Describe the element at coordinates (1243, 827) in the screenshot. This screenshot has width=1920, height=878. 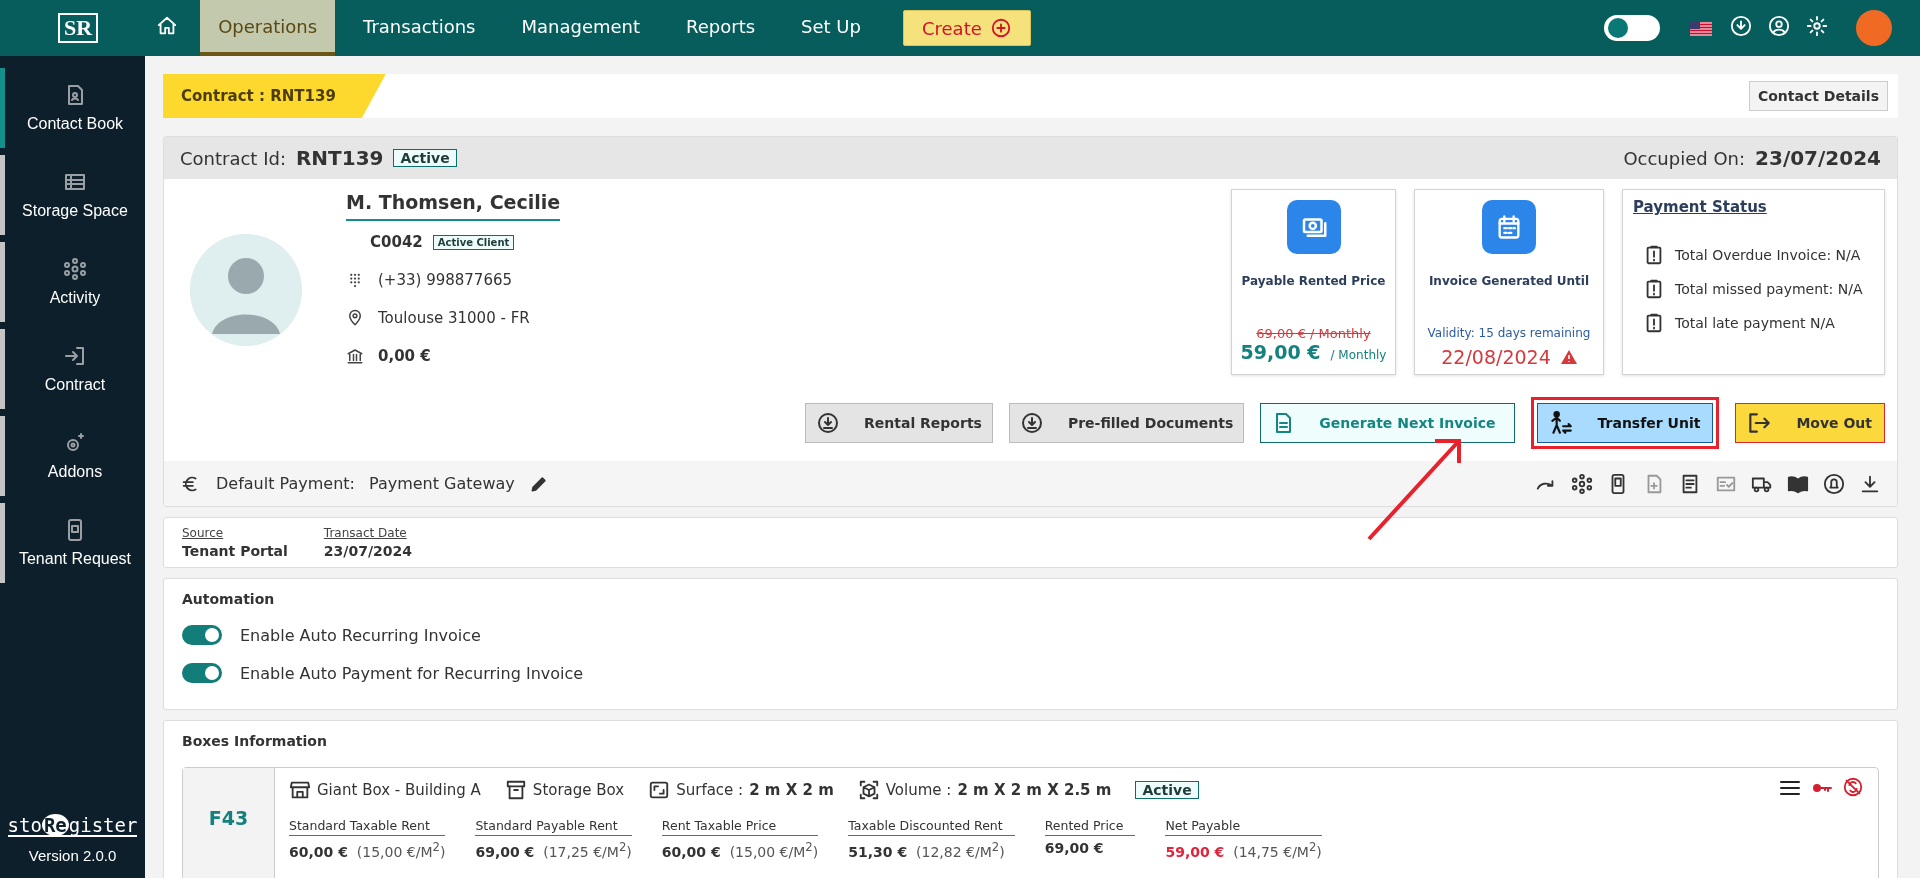
I see `price-label: Net Payable` at that location.